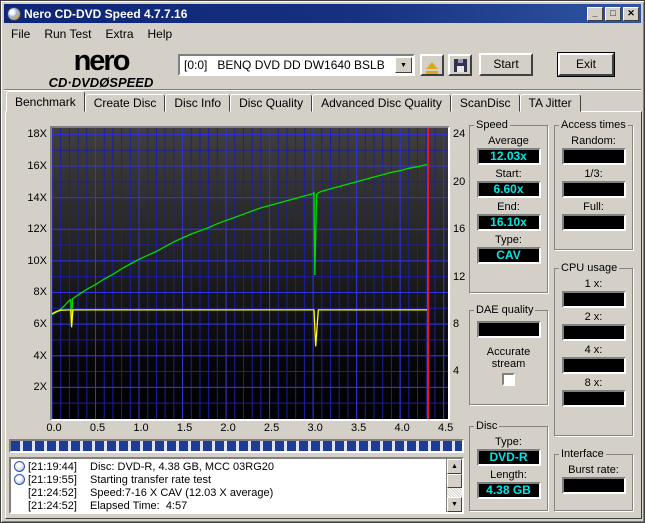 The height and width of the screenshot is (523, 645). What do you see at coordinates (508, 156) in the screenshot?
I see `average-speed-value: 12.03x` at bounding box center [508, 156].